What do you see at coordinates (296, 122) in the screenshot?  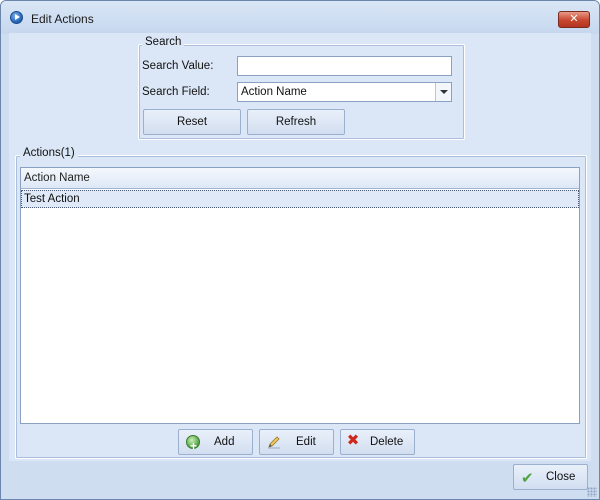 I see `refresh-button: Refresh` at bounding box center [296, 122].